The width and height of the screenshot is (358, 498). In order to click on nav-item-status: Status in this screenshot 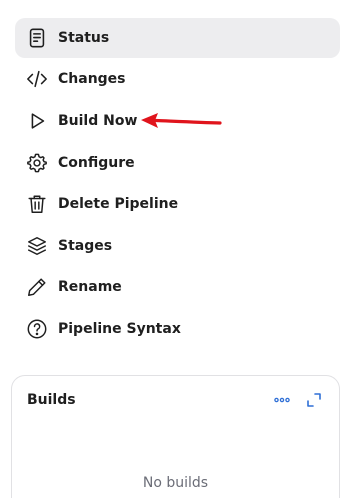, I will do `click(177, 38)`.